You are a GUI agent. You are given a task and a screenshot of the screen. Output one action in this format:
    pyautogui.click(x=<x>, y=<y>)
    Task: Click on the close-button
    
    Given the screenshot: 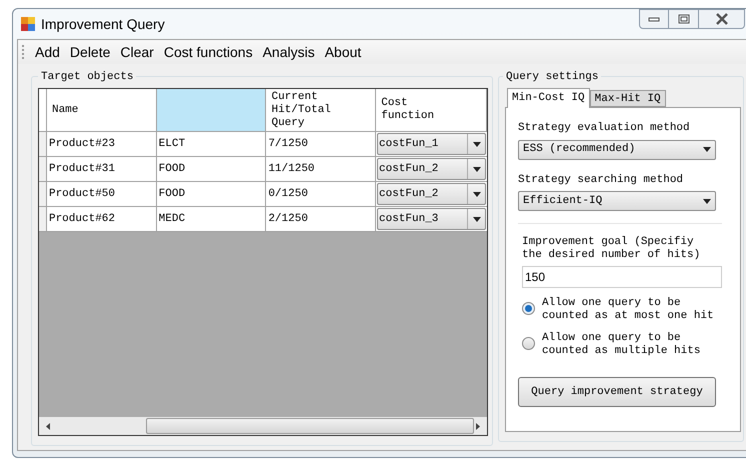 What is the action you would take?
    pyautogui.click(x=722, y=19)
    